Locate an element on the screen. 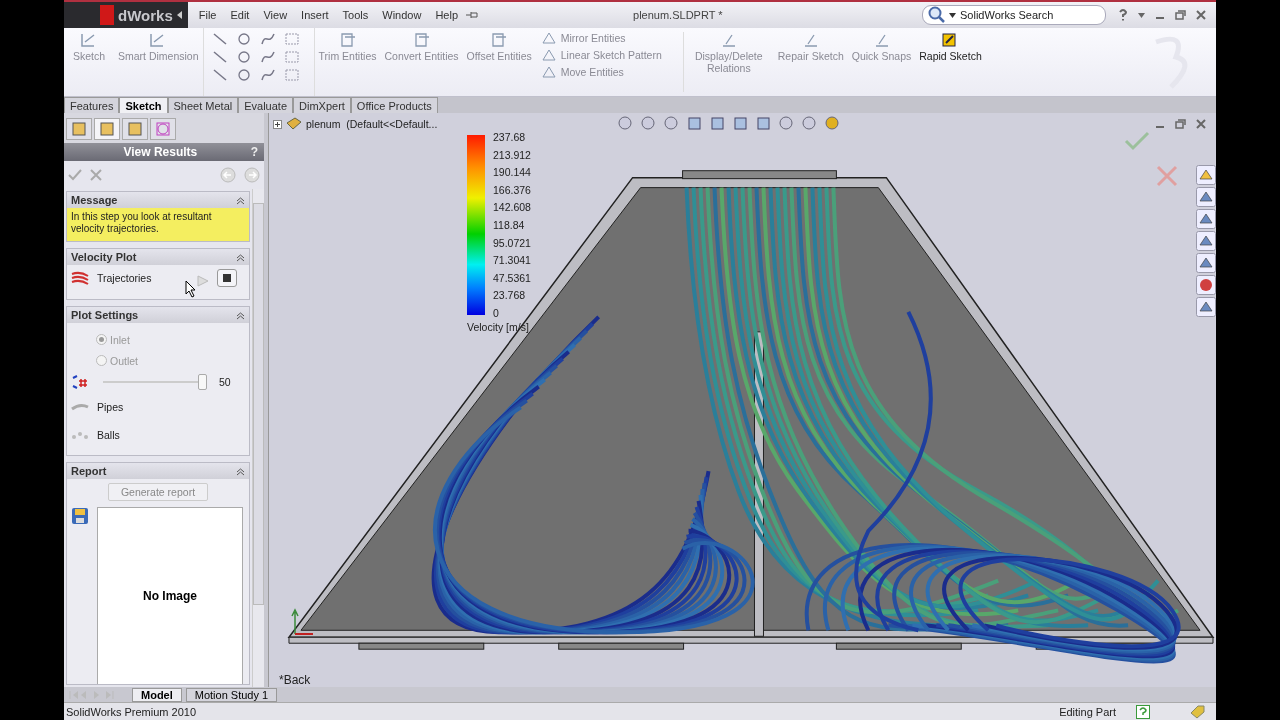 This screenshot has height=720, width=1280. ok-icon is located at coordinates (75, 175).